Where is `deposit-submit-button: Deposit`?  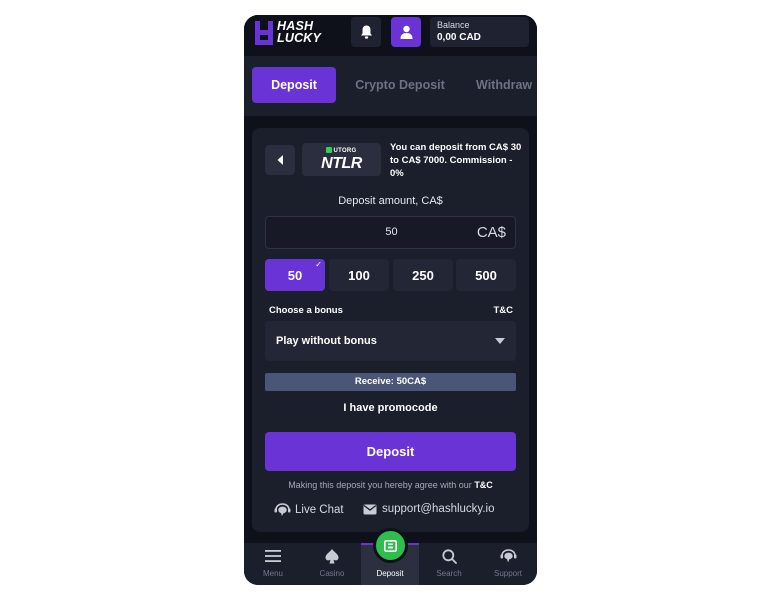
deposit-submit-button: Deposit is located at coordinates (390, 451).